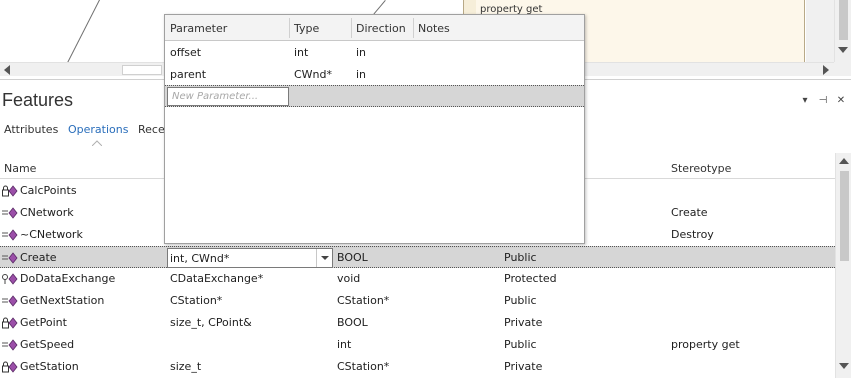 This screenshot has width=851, height=378. What do you see at coordinates (51, 234) in the screenshot?
I see `operation-name: ~CNetwork` at bounding box center [51, 234].